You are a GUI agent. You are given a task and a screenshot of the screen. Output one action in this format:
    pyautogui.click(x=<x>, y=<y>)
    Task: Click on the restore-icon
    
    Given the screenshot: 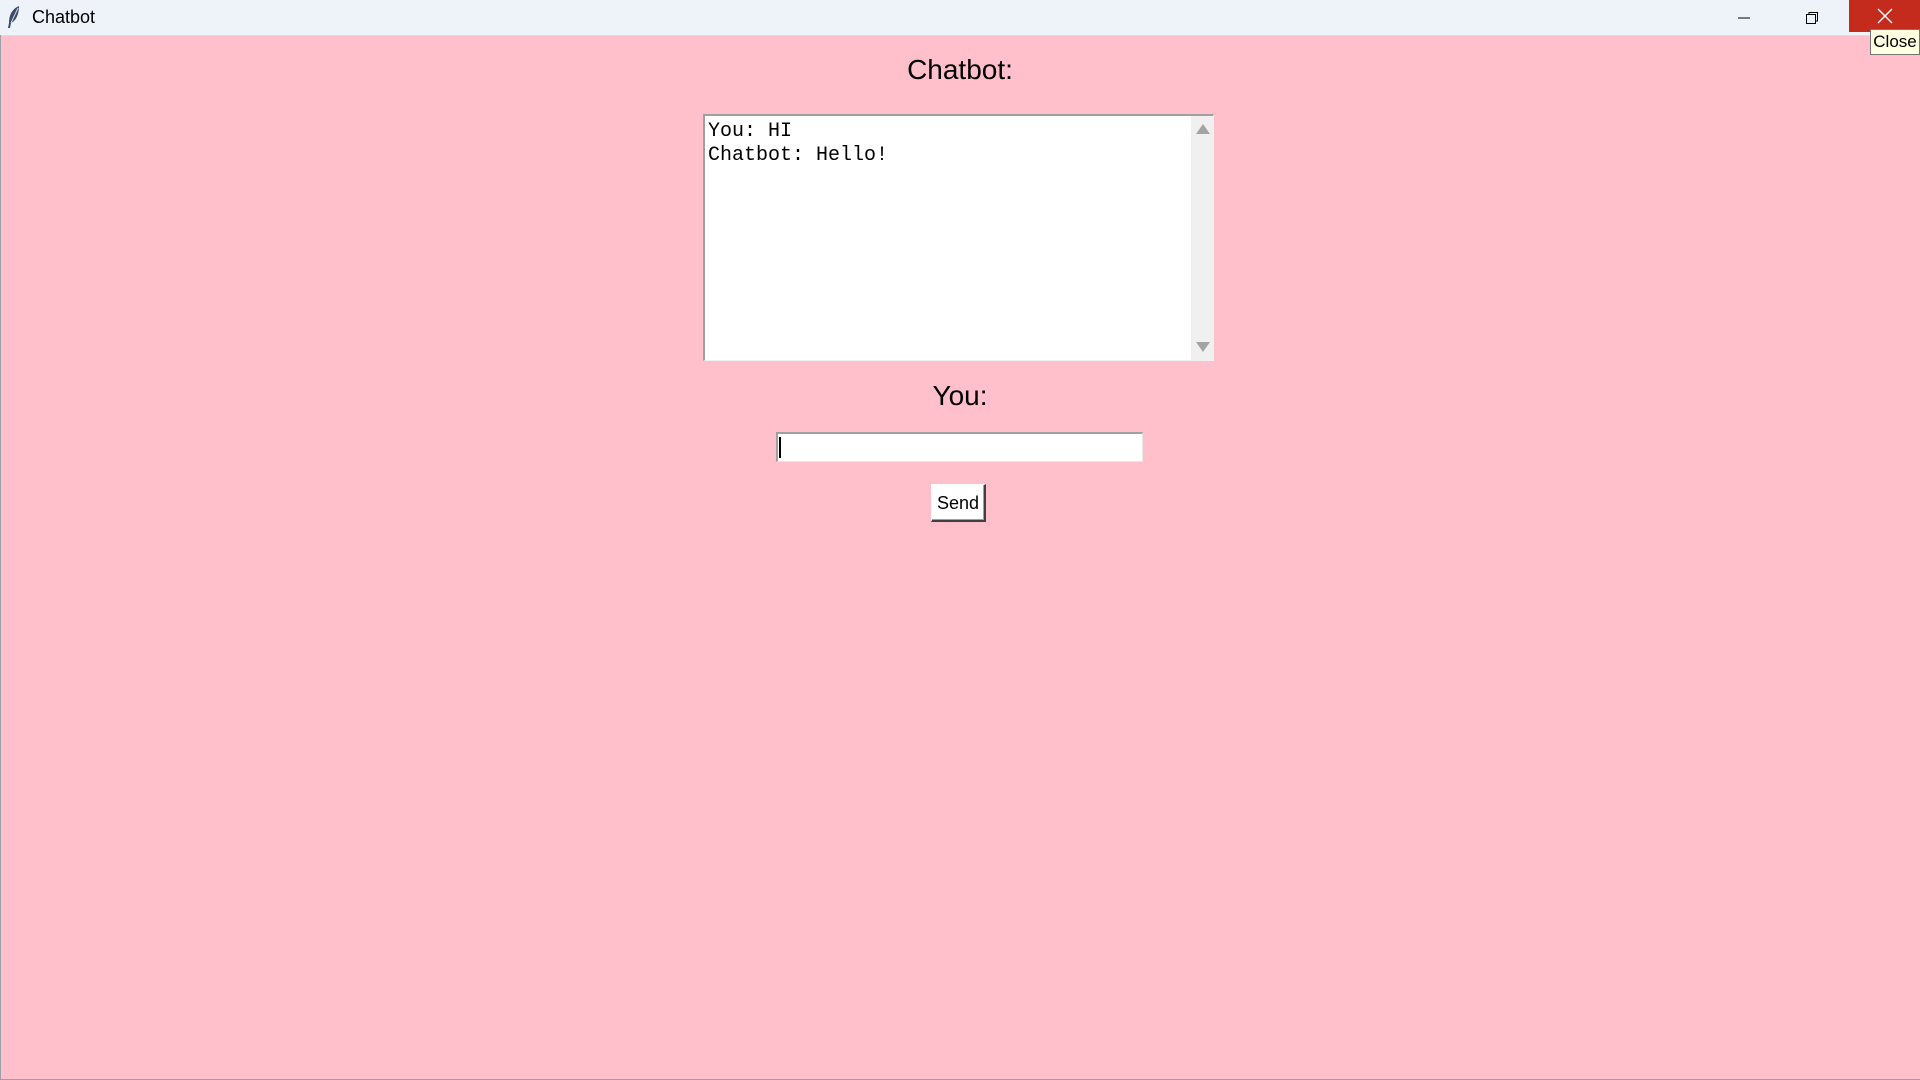 What is the action you would take?
    pyautogui.click(x=1812, y=17)
    